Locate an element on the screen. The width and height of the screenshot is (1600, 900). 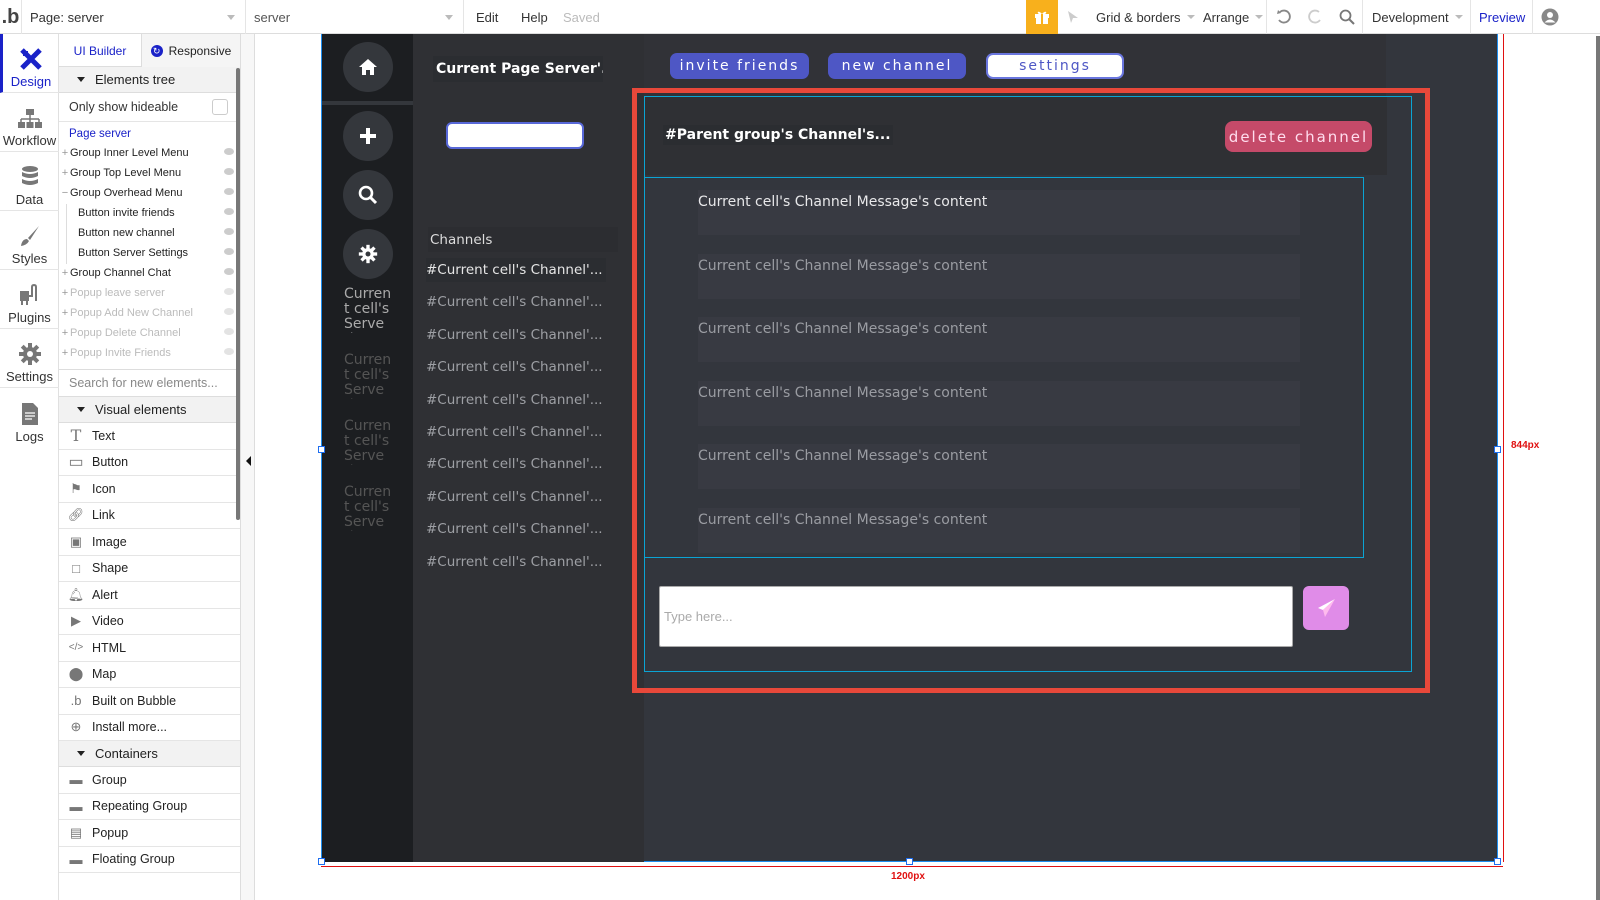
only-show-hideable-checkbox is located at coordinates (220, 107).